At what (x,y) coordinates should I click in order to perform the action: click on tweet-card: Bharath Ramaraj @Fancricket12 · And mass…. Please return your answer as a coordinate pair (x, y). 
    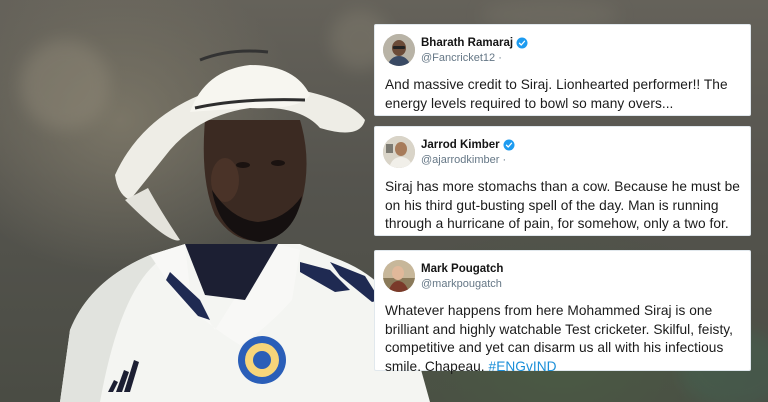
    Looking at the image, I should click on (562, 70).